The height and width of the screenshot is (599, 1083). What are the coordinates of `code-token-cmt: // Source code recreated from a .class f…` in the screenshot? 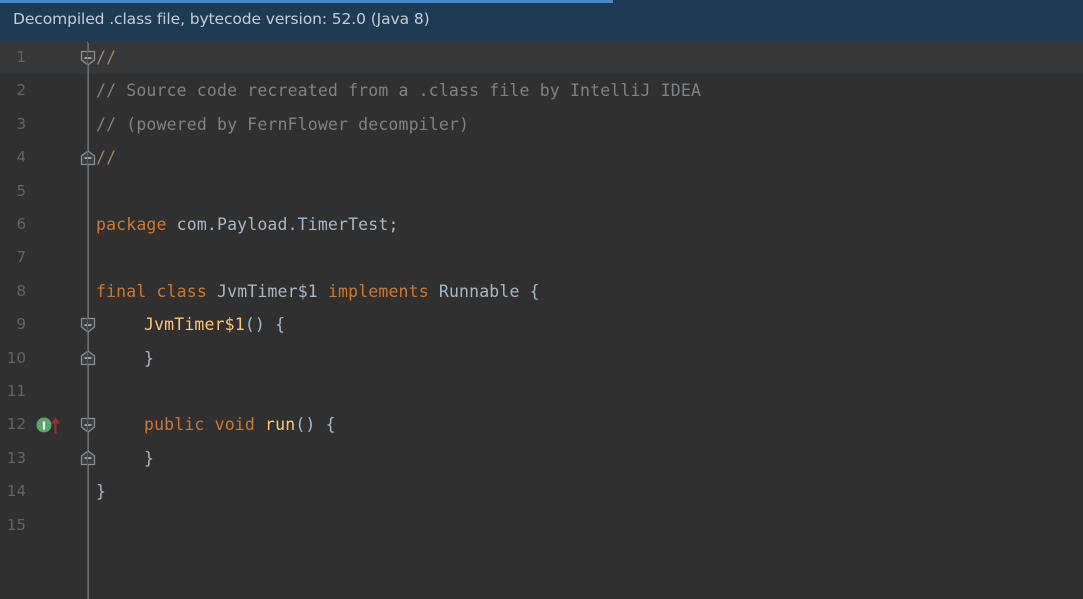 It's located at (399, 91).